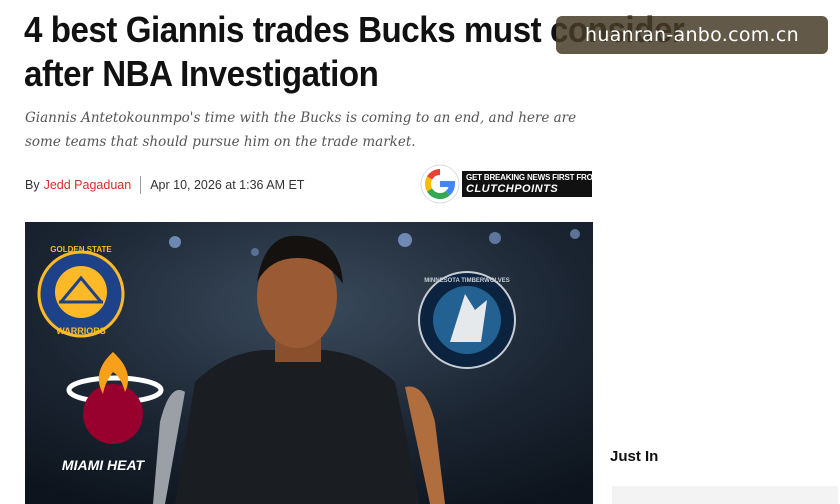 Image resolution: width=840 pixels, height=504 pixels. Describe the element at coordinates (141, 185) in the screenshot. I see `byline-divider` at that location.